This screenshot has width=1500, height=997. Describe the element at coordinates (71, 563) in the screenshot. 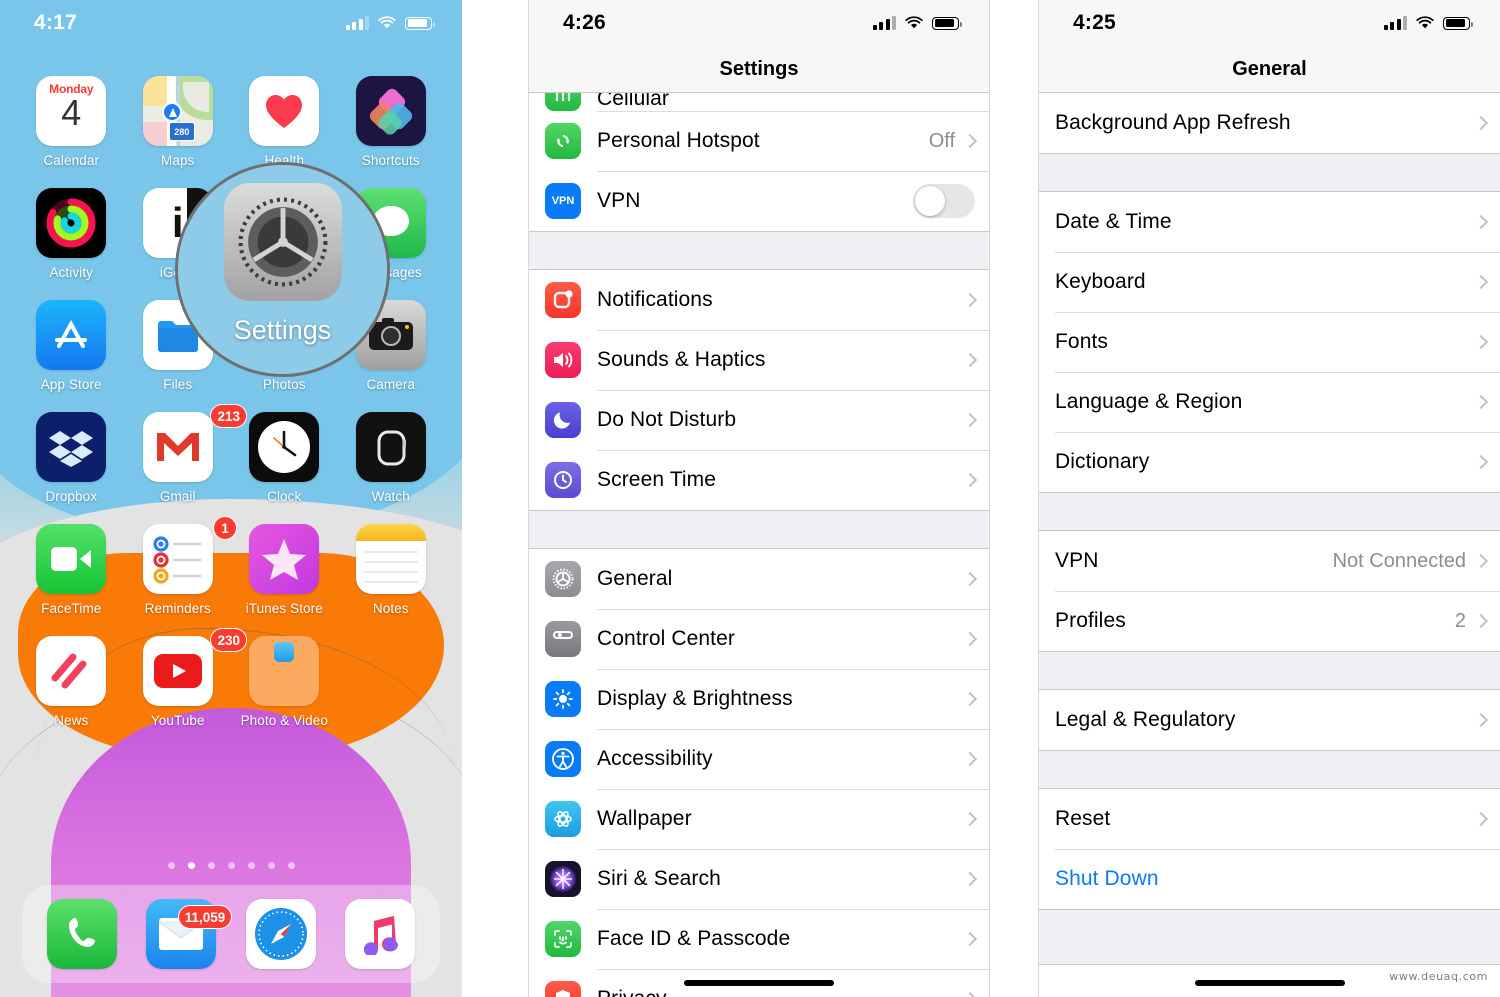

I see `app-facetime: FaceTime` at that location.